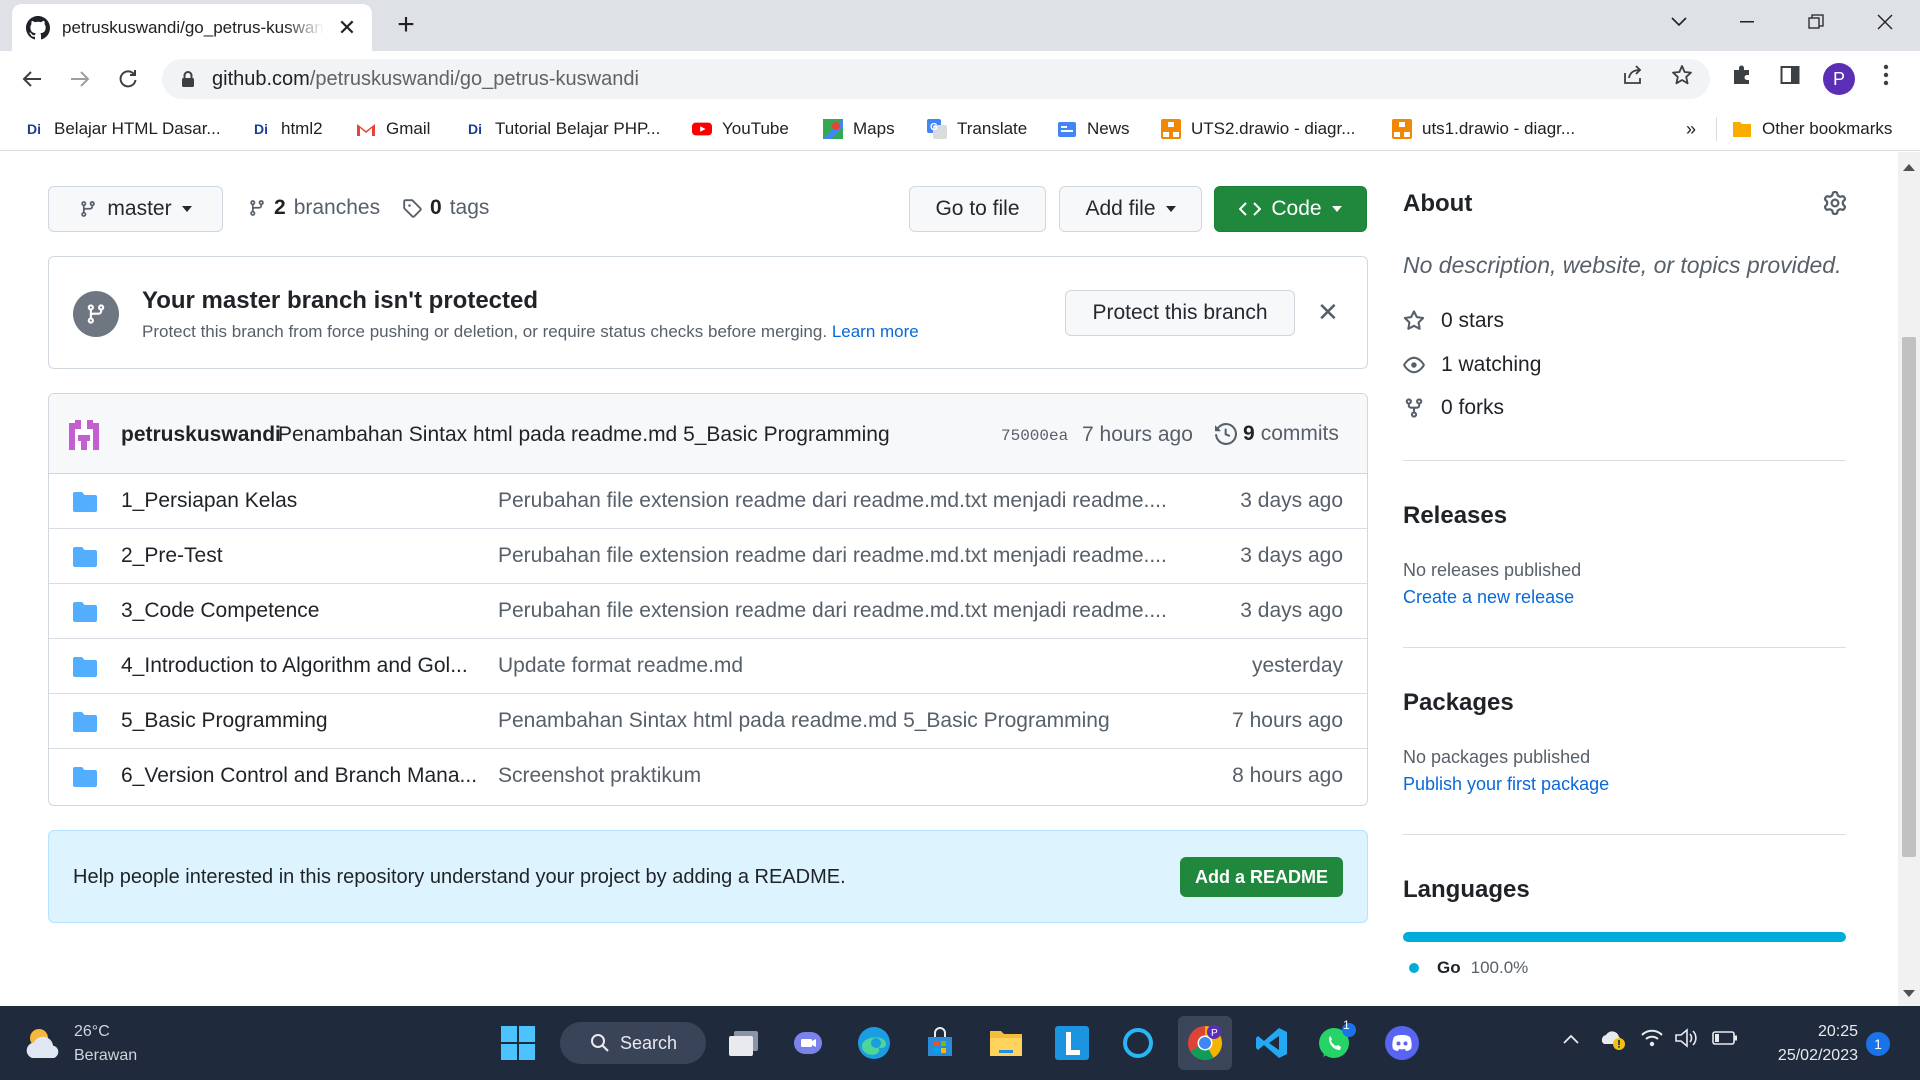 The width and height of the screenshot is (1920, 1080). Describe the element at coordinates (406, 25) in the screenshot. I see `new-tab-button: +` at that location.